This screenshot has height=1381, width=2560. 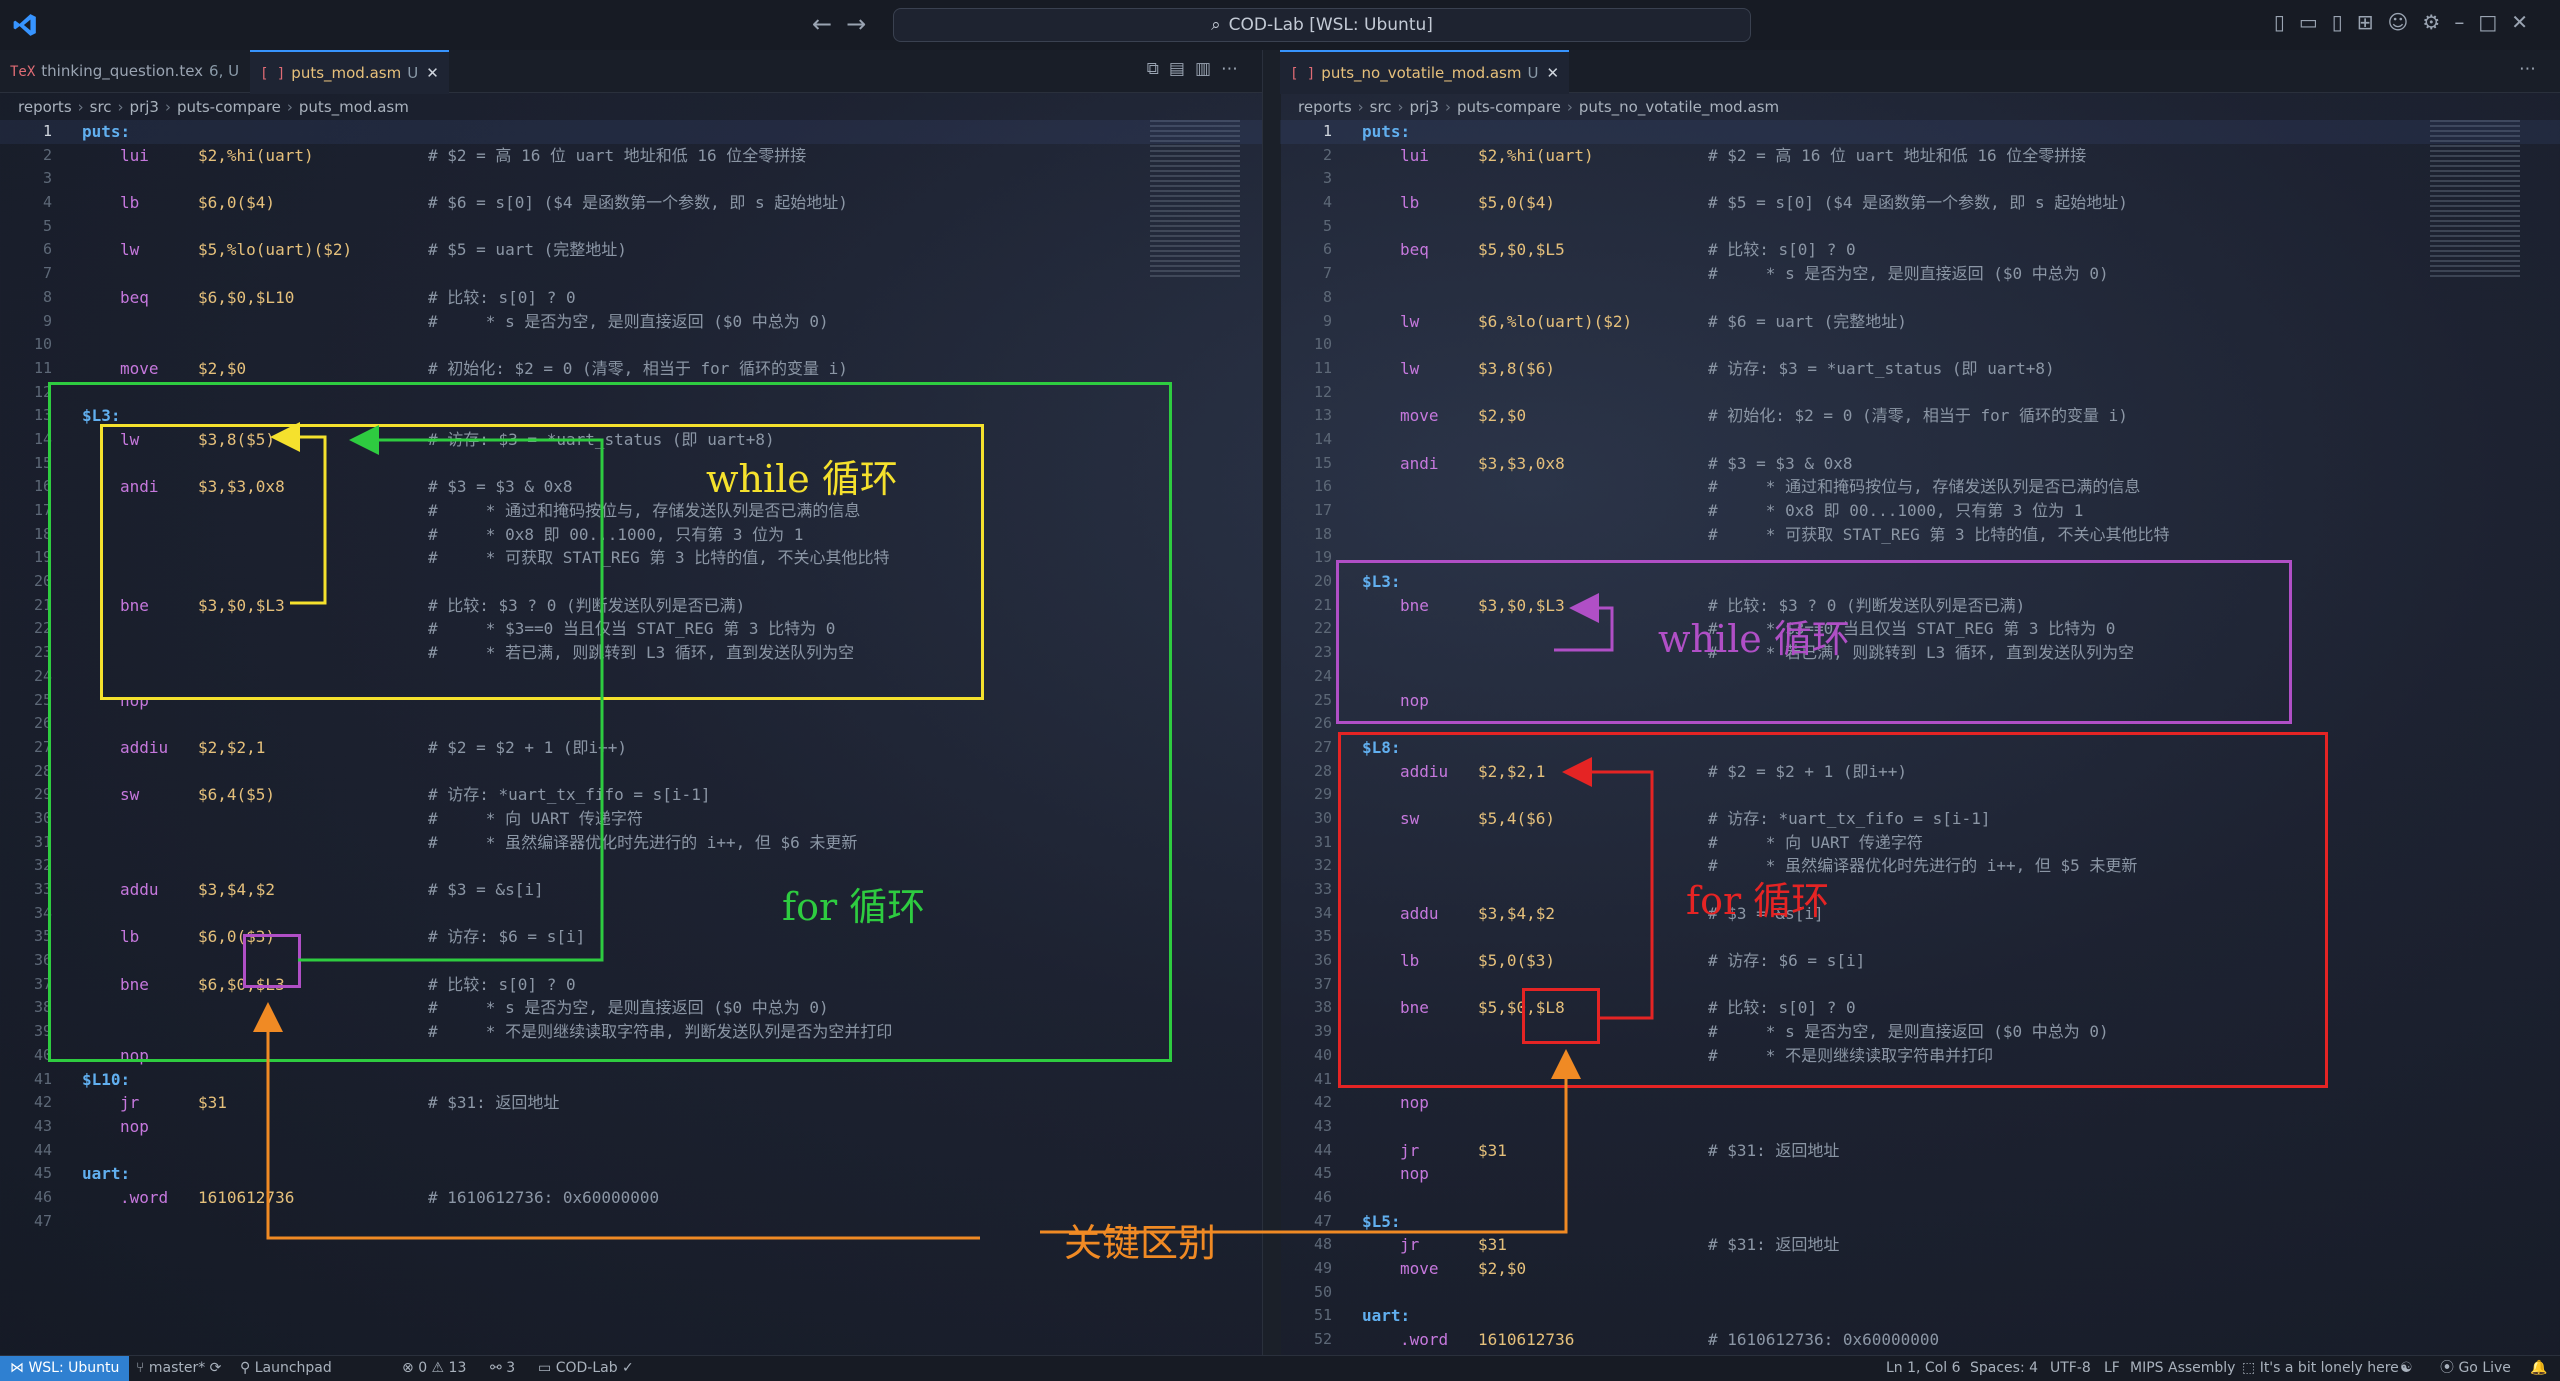 I want to click on toggle-sidebar-icon: ▯, so click(x=2286, y=22).